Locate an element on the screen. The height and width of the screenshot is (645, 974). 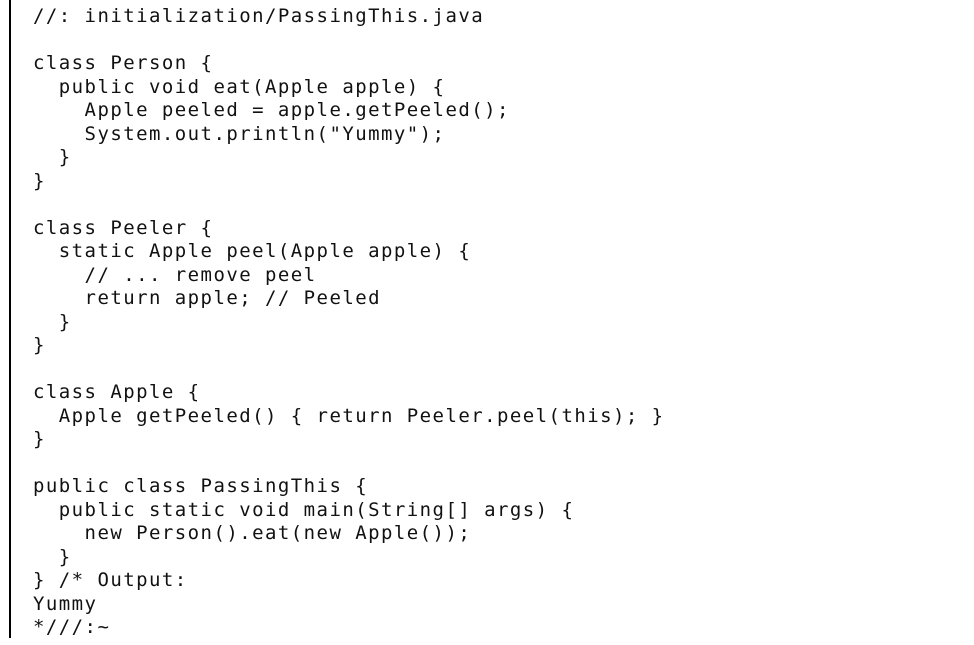
code-line: Yummy is located at coordinates (65, 603).